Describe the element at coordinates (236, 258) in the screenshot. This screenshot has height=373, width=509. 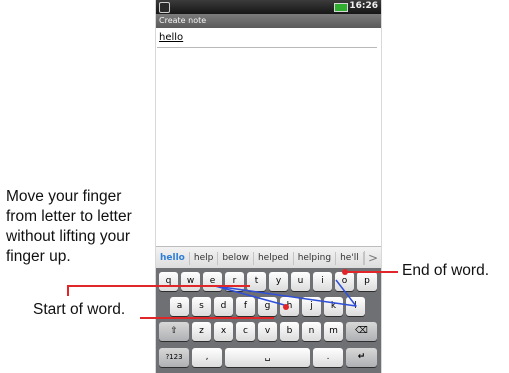
I see `suggestion-below: below` at that location.